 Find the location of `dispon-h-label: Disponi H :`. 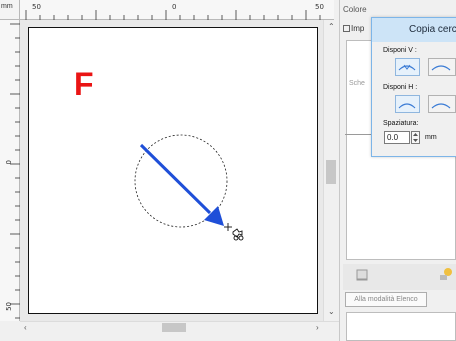

dispon-h-label: Disponi H : is located at coordinates (400, 87).